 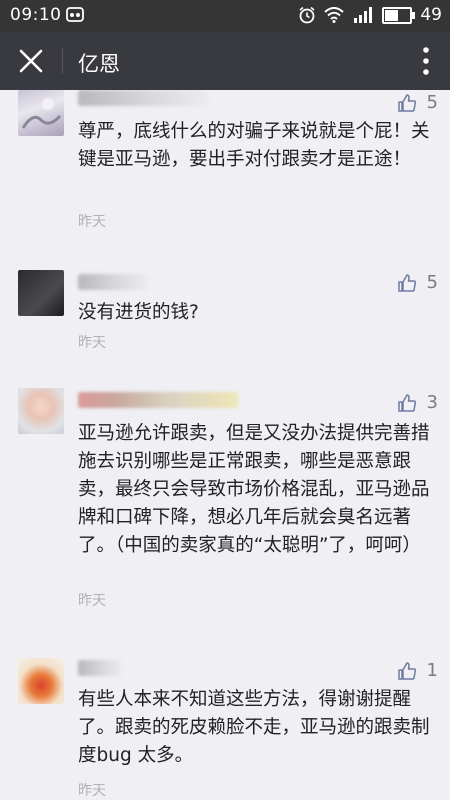 What do you see at coordinates (334, 15) in the screenshot?
I see `wifi-icon` at bounding box center [334, 15].